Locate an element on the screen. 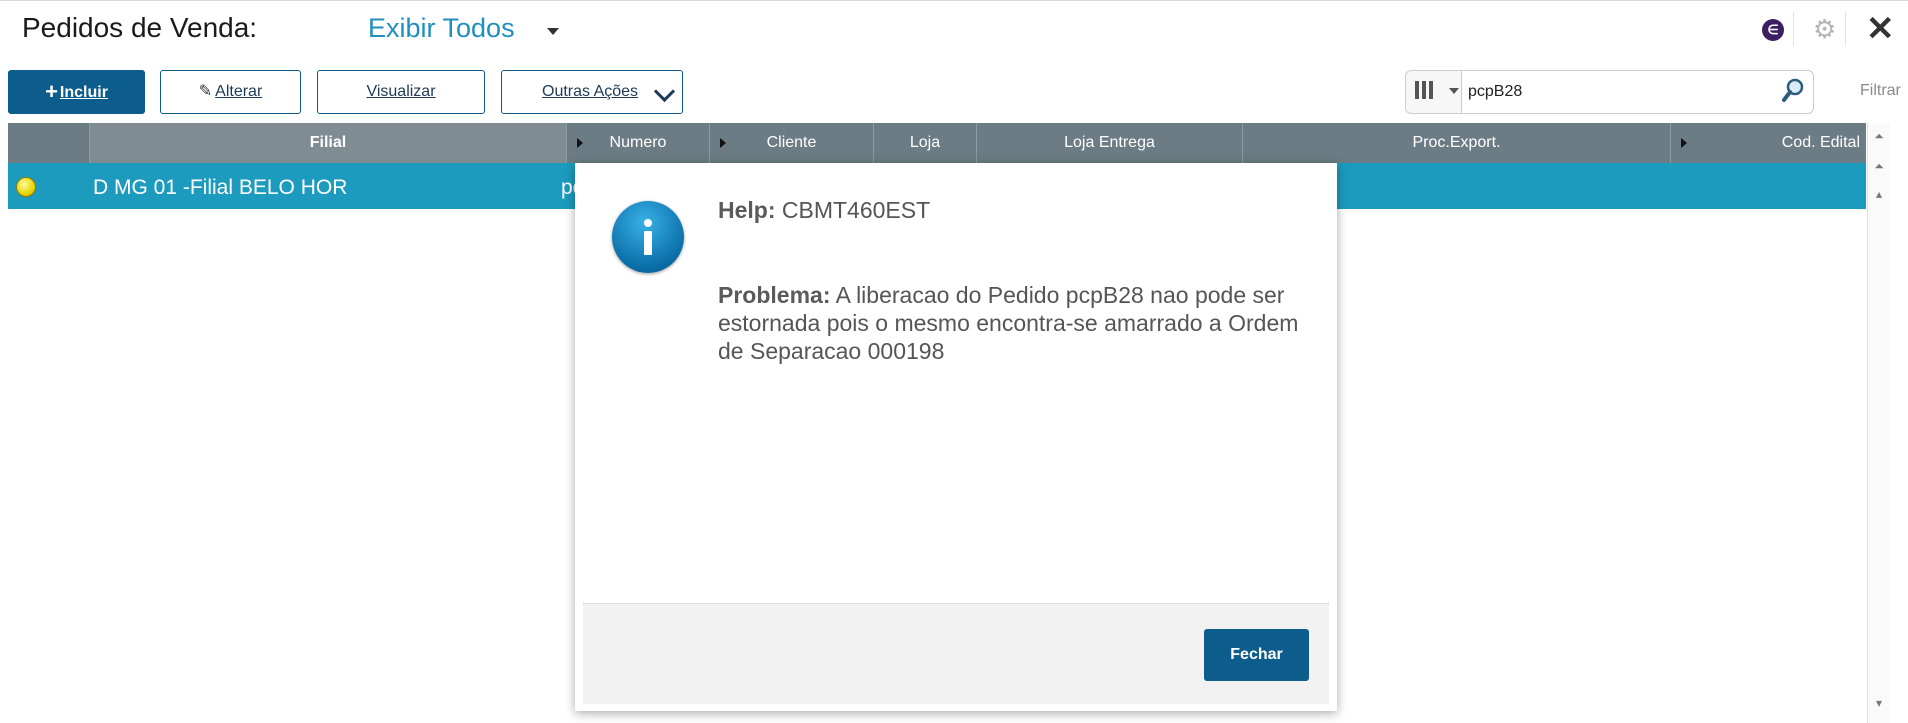  pencil-icon: ✎ is located at coordinates (205, 91).